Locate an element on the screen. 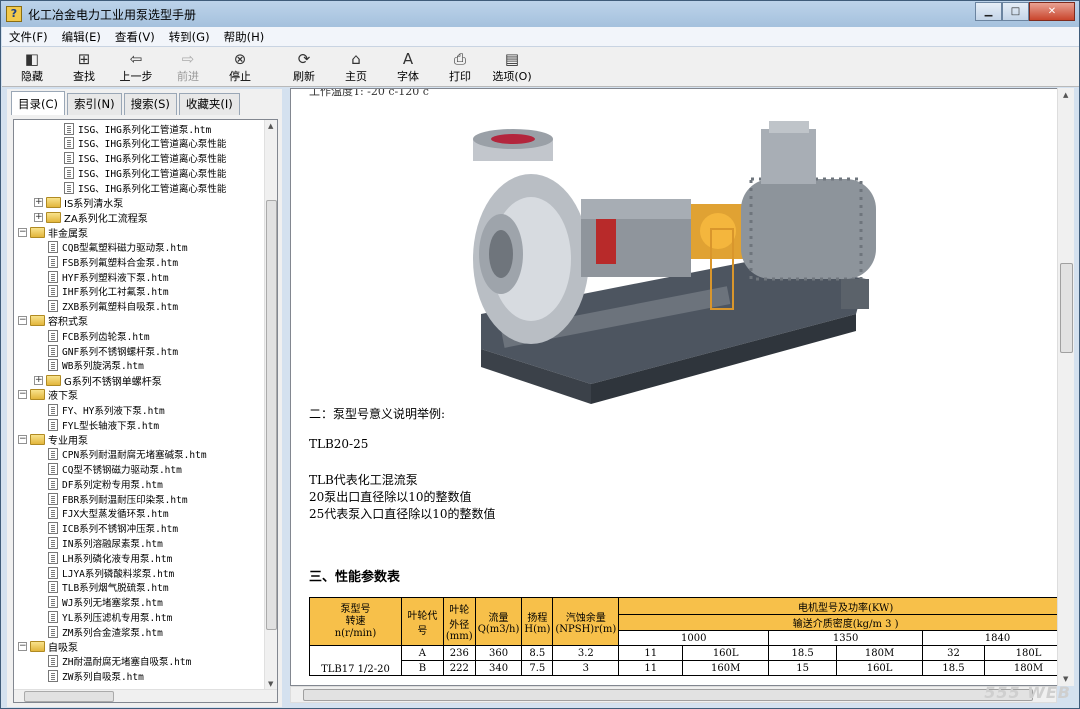  content-vertical-scrollbar: ▲ ▼ is located at coordinates (1065, 387).